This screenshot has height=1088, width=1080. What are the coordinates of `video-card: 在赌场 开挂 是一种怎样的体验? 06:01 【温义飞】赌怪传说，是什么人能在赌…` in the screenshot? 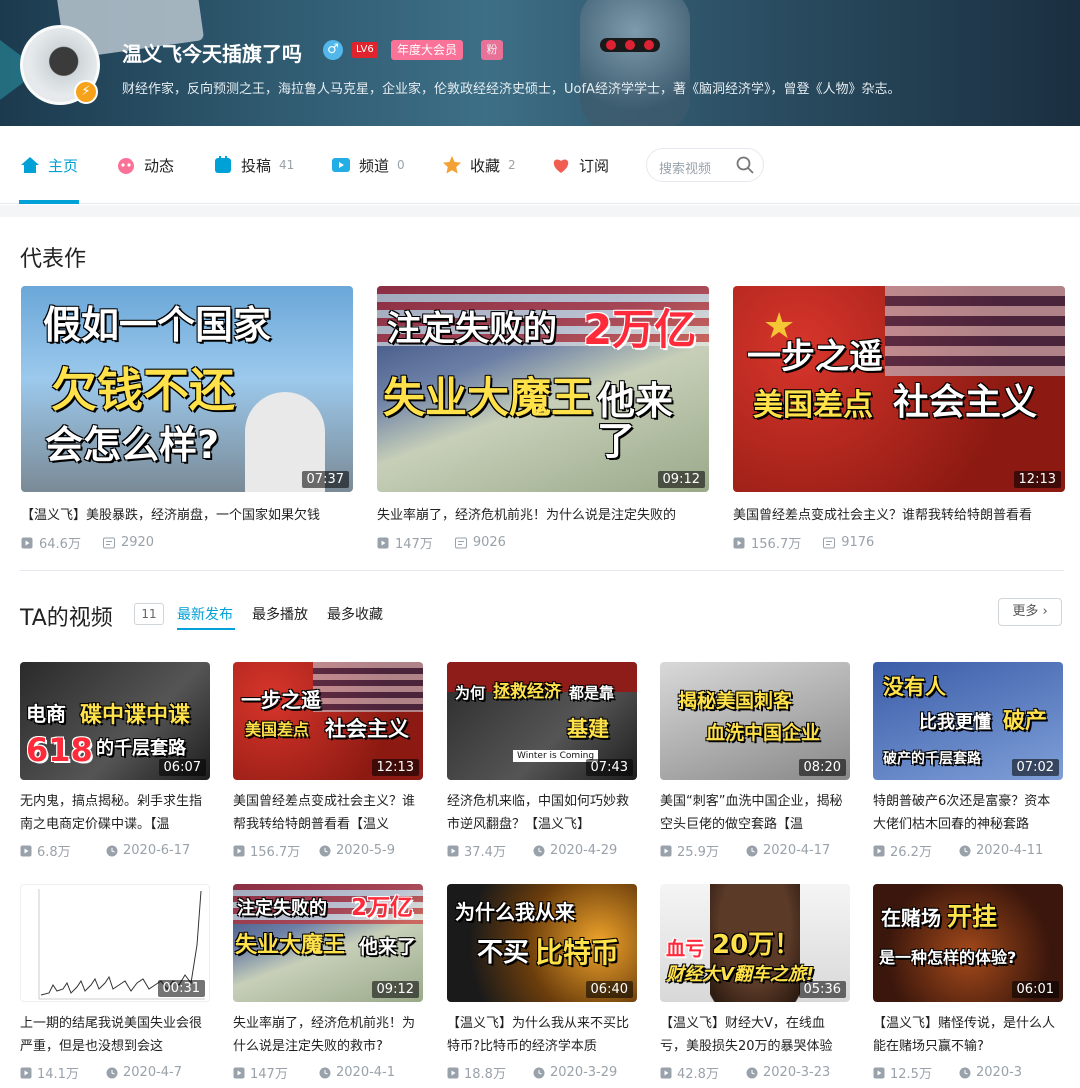 It's located at (968, 983).